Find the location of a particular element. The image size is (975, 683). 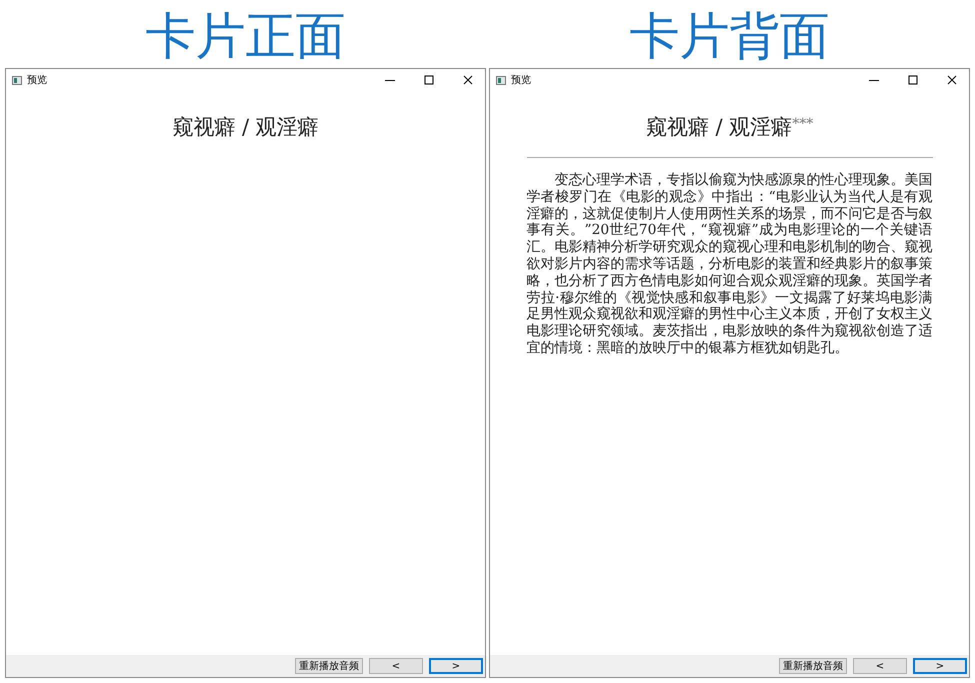

card-body: 变态心理学术语，专指以偷窥为快感源泉的性心理现象。美国学者梭罗门在《电影的观念》中指出：“电影业认为当代人是有观淫癖的，这就促使制片人使用两性关系的场景，而不问它是否与叙事有关。”20世纪70年代，“窥视癖”成为电影理论的一个关键语汇。电影精神分析学研究观众的窥视心理和电影机制的吻合、窥视欲对影片内容的需求等话题，分析电影的装置和经典影片的叙事策略，也分析了西方色情电影如何迎合观众观淫癖的现象。英国学者劳拉·穆尔维的《视觉快感和叙事电影》一文揭露了好莱坞电影满足男性观众窥视欲和观淫癖的男性中心主义本质，开创了女权主义电影理论研究领域。麦茨指出，电影放映的条件为窥视欲创造了适宜的情境：黑暗的放映厅中的银幕方框犹如钥匙孔。 is located at coordinates (729, 264).